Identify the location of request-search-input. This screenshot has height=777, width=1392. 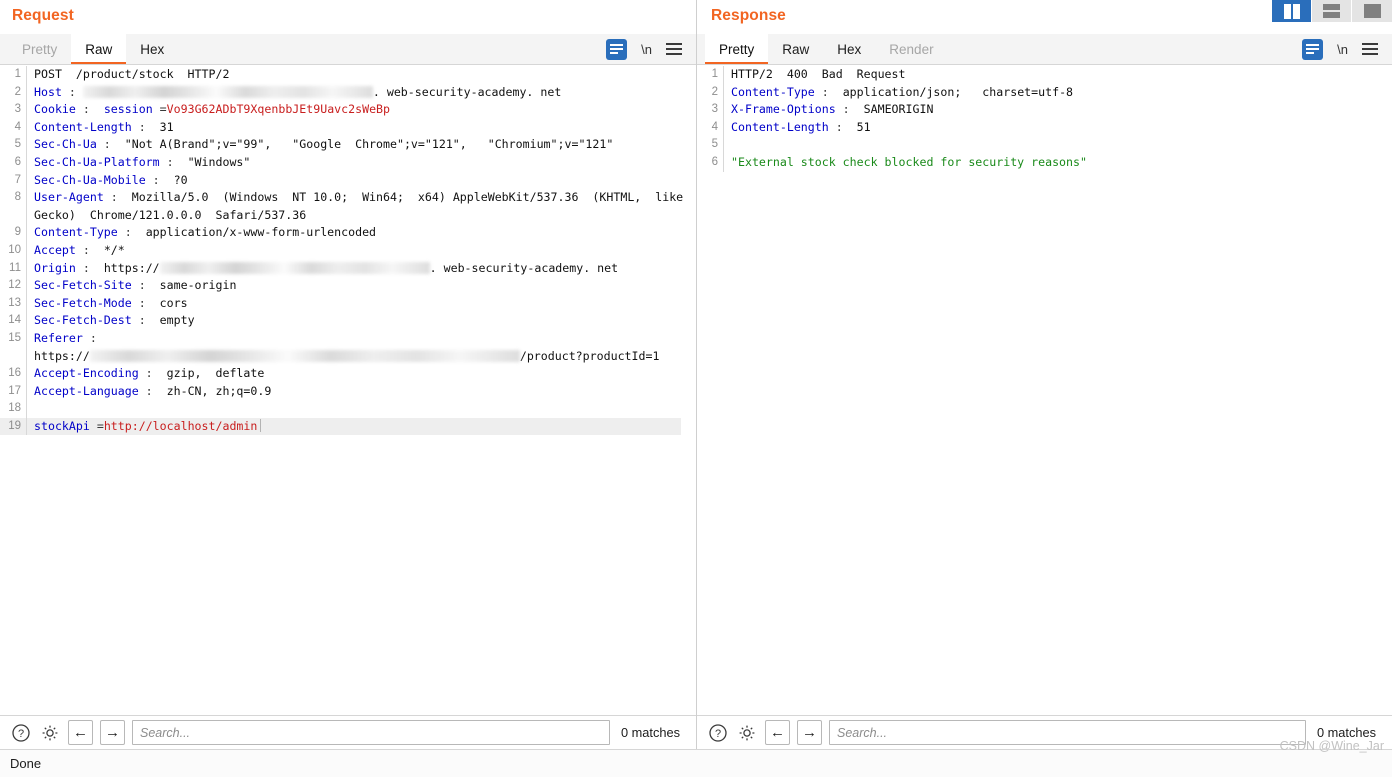
(371, 732).